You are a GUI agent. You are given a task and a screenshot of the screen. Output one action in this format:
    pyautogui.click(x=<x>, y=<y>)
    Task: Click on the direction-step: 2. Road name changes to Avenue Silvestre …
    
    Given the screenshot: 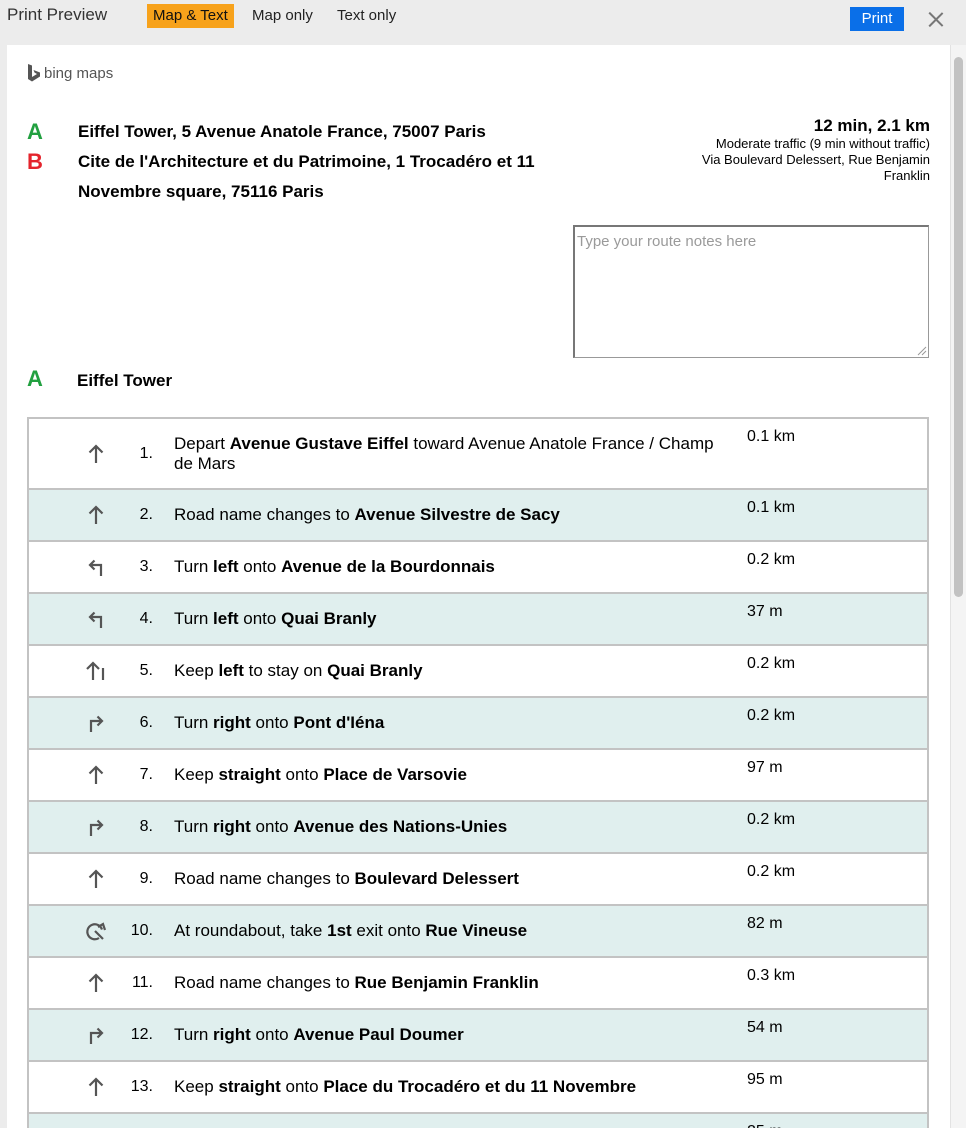 What is the action you would take?
    pyautogui.click(x=478, y=516)
    